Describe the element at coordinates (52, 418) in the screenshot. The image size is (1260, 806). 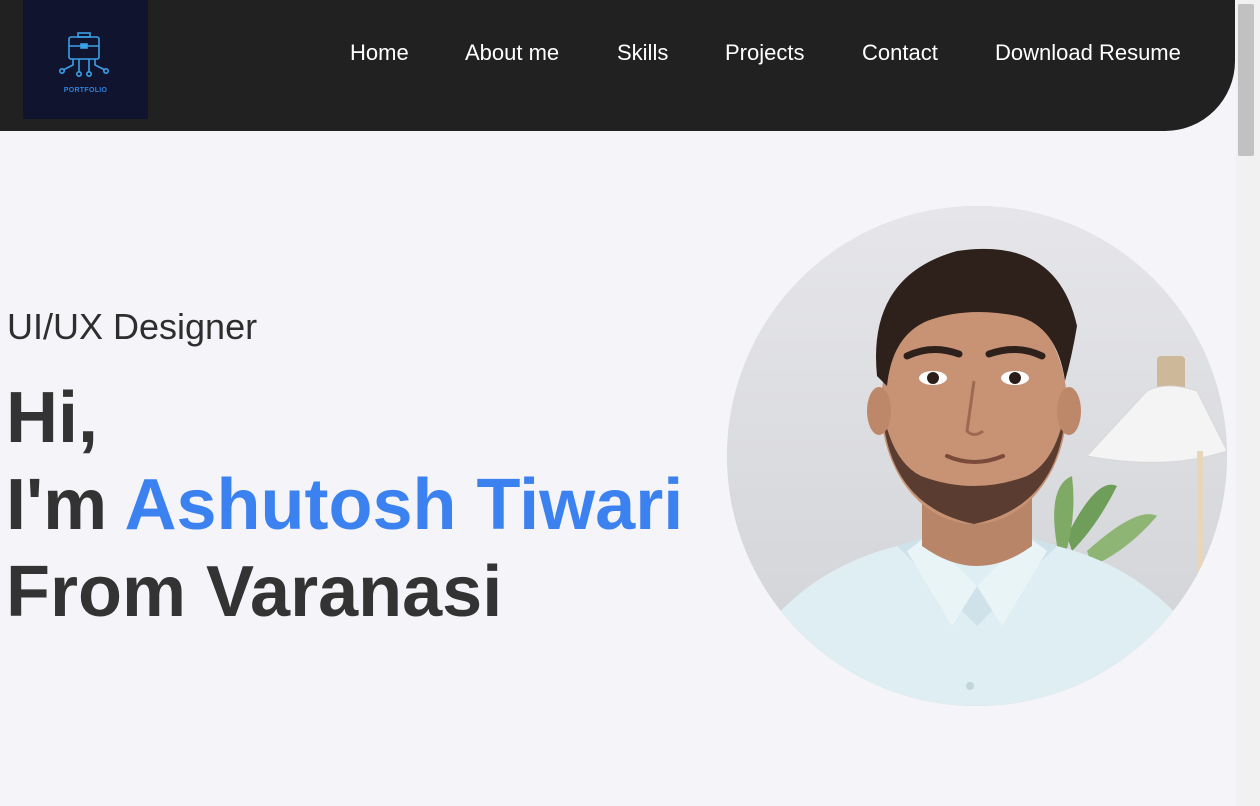
I see `greeting: Hi,` at that location.